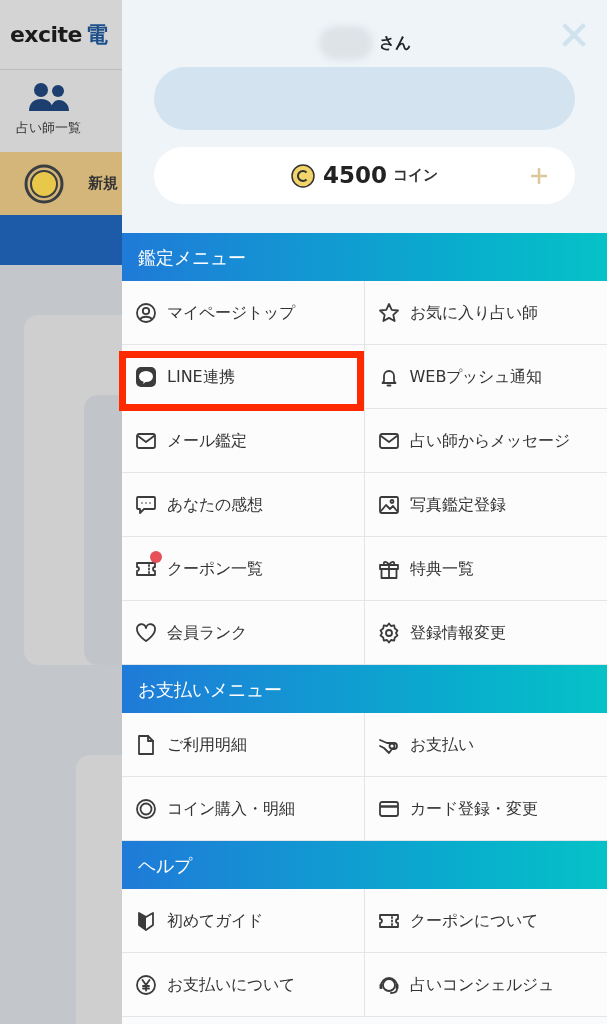  What do you see at coordinates (146, 744) in the screenshot?
I see `document-icon` at bounding box center [146, 744].